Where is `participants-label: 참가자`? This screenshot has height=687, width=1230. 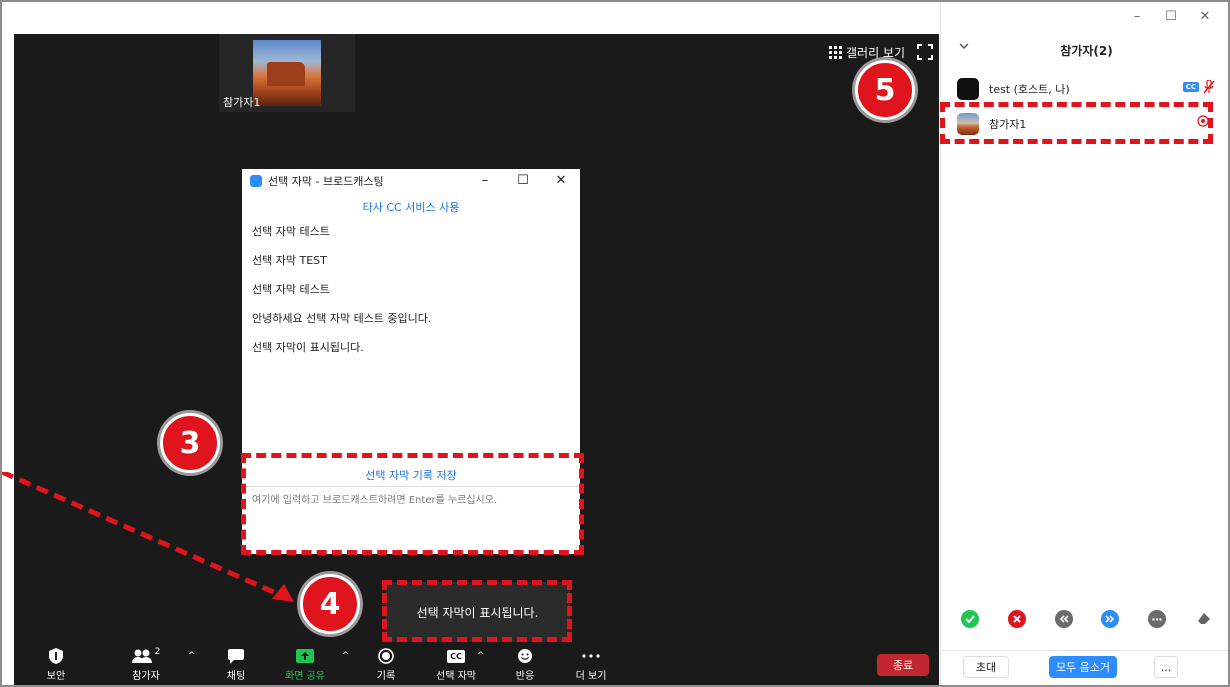
participants-label: 참가자 is located at coordinates (146, 676).